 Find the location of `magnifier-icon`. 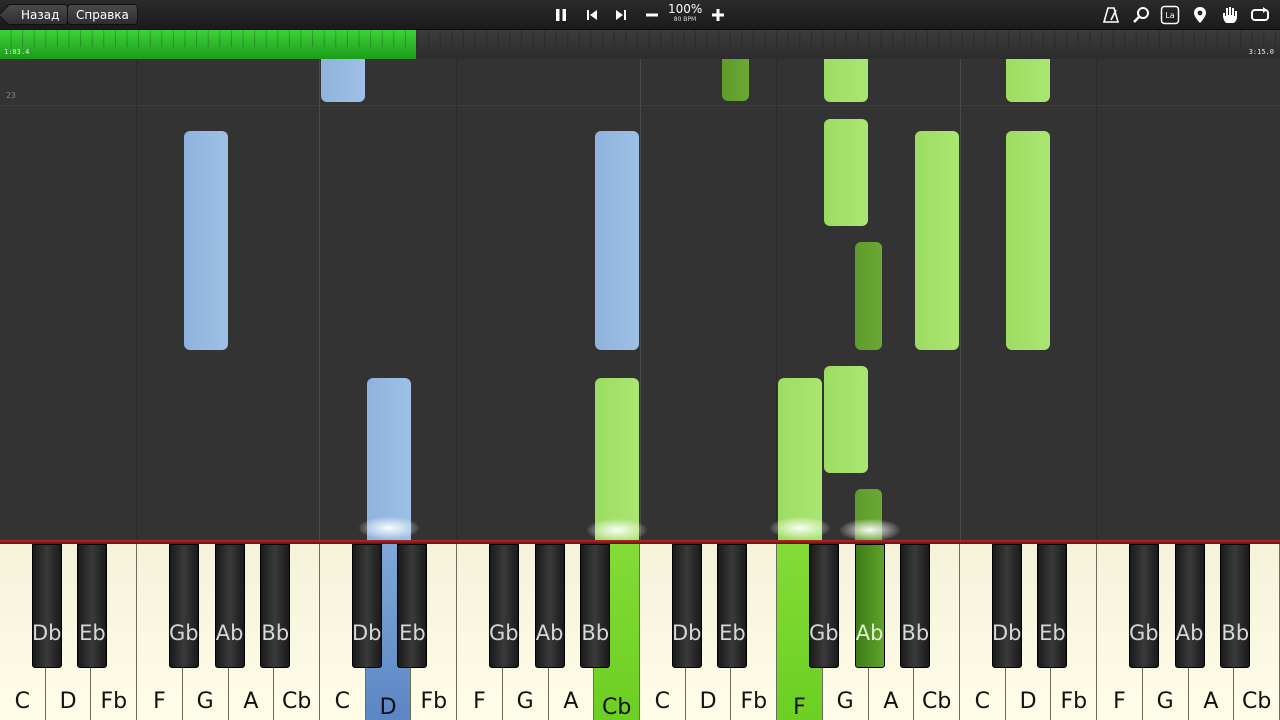

magnifier-icon is located at coordinates (1141, 15).